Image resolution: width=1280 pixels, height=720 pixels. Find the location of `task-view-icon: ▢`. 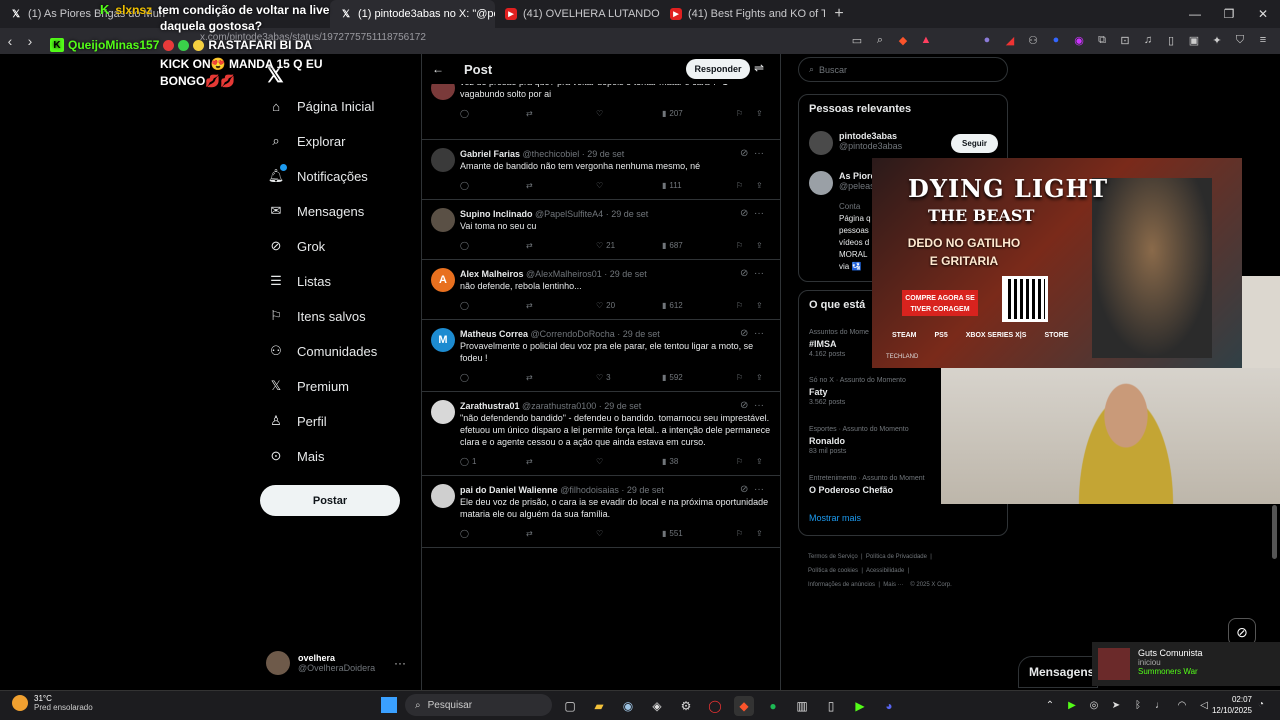

task-view-icon: ▢ is located at coordinates (570, 706).